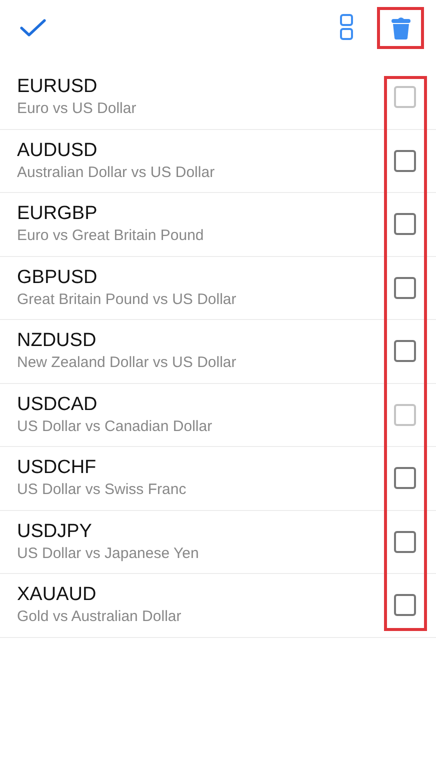 Image resolution: width=436 pixels, height=768 pixels. I want to click on symbol-description: Great Britain Pound vs US Dollar, so click(127, 300).